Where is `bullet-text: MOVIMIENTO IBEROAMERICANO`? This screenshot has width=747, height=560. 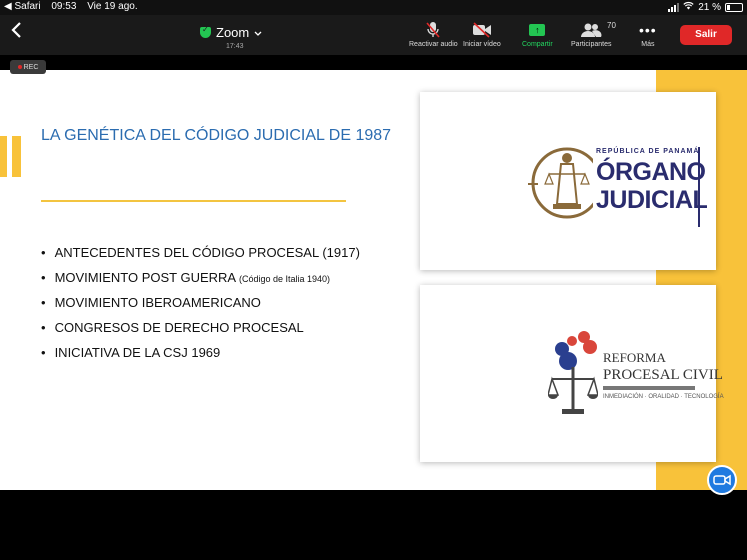
bullet-text: MOVIMIENTO IBEROAMERICANO is located at coordinates (157, 302).